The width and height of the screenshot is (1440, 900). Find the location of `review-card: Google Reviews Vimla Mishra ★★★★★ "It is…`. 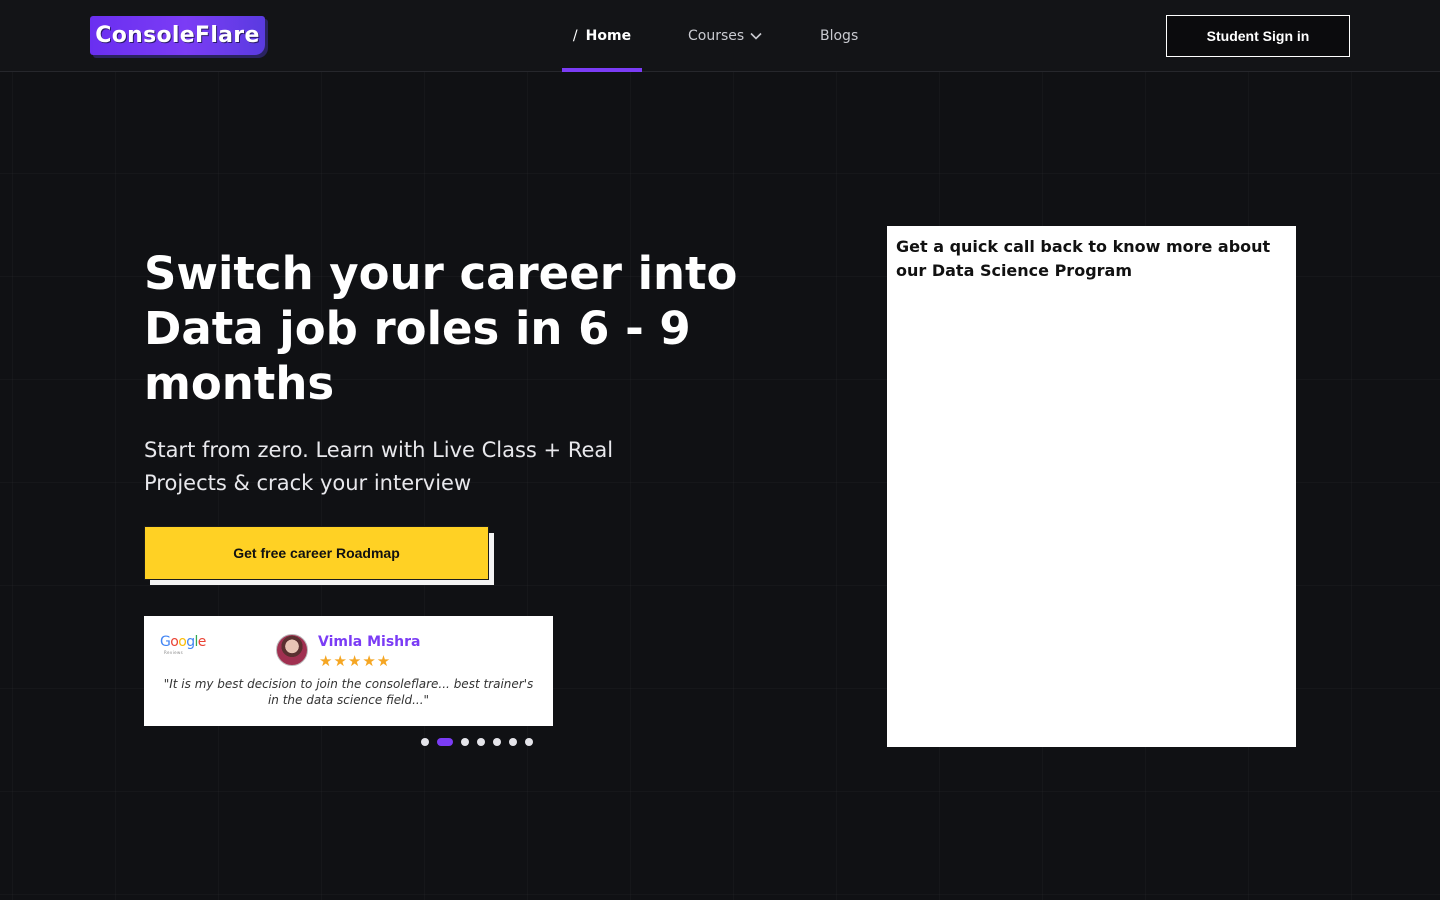

review-card: Google Reviews Vimla Mishra ★★★★★ "It is… is located at coordinates (348, 671).